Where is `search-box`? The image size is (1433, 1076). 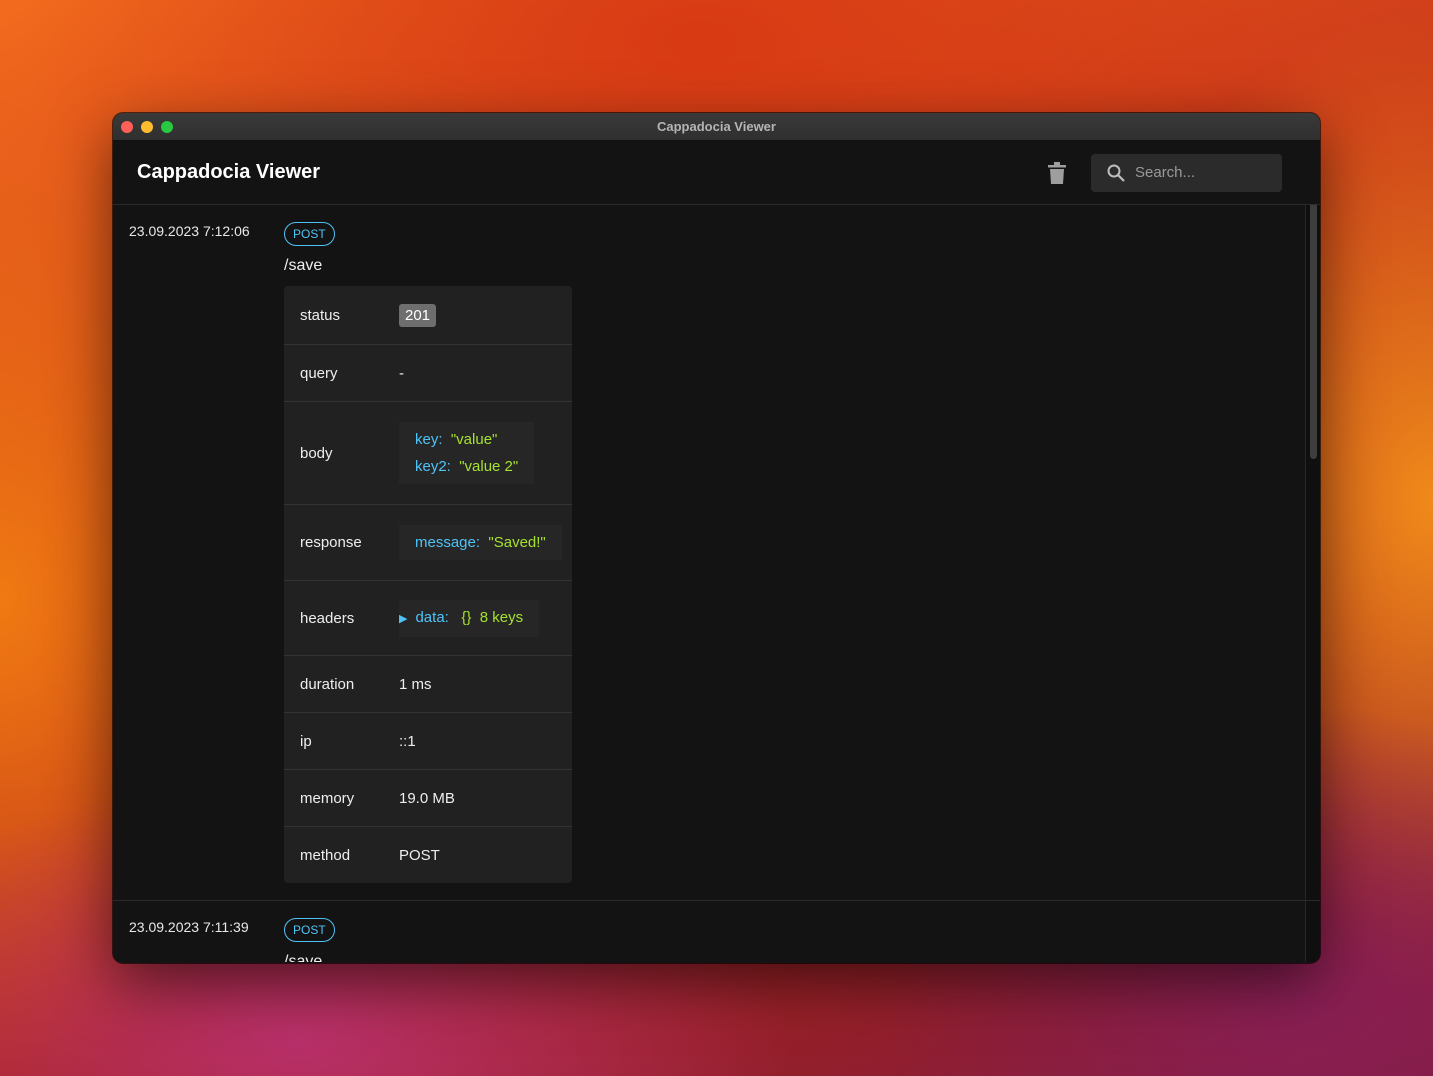
search-box is located at coordinates (1186, 172).